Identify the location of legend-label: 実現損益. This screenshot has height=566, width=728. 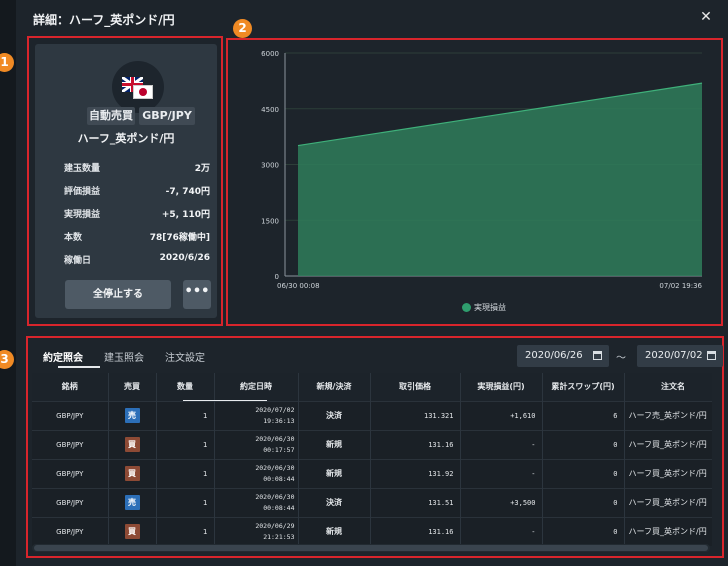
(490, 307).